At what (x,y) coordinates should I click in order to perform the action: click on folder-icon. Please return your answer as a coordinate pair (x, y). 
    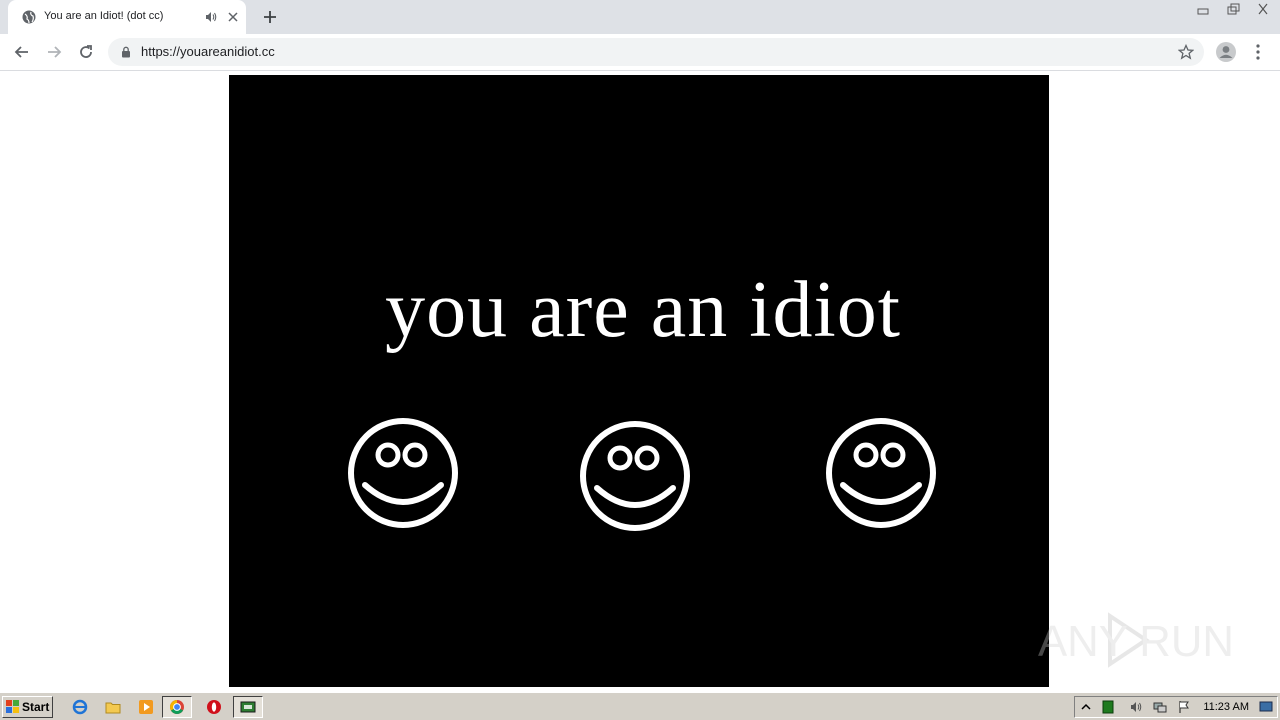
    Looking at the image, I should click on (113, 707).